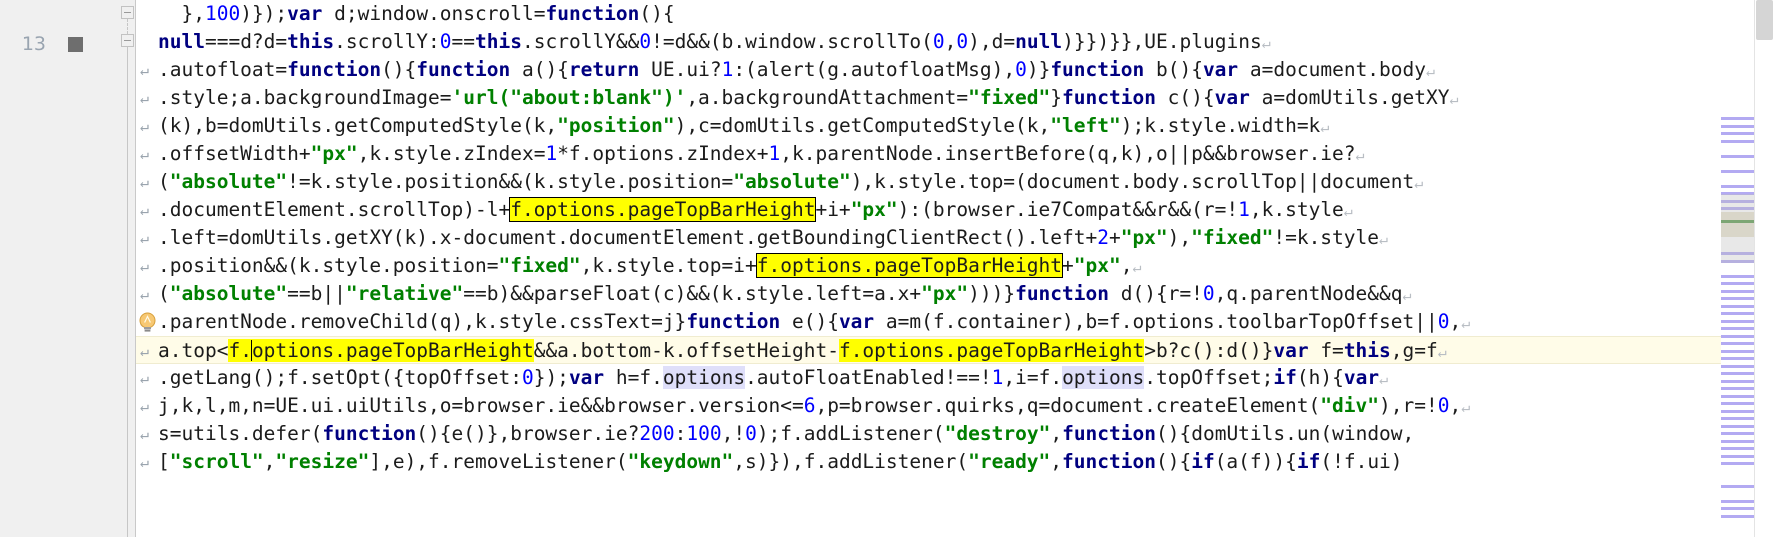  I want to click on code-token: "fixed", so click(1232, 237).